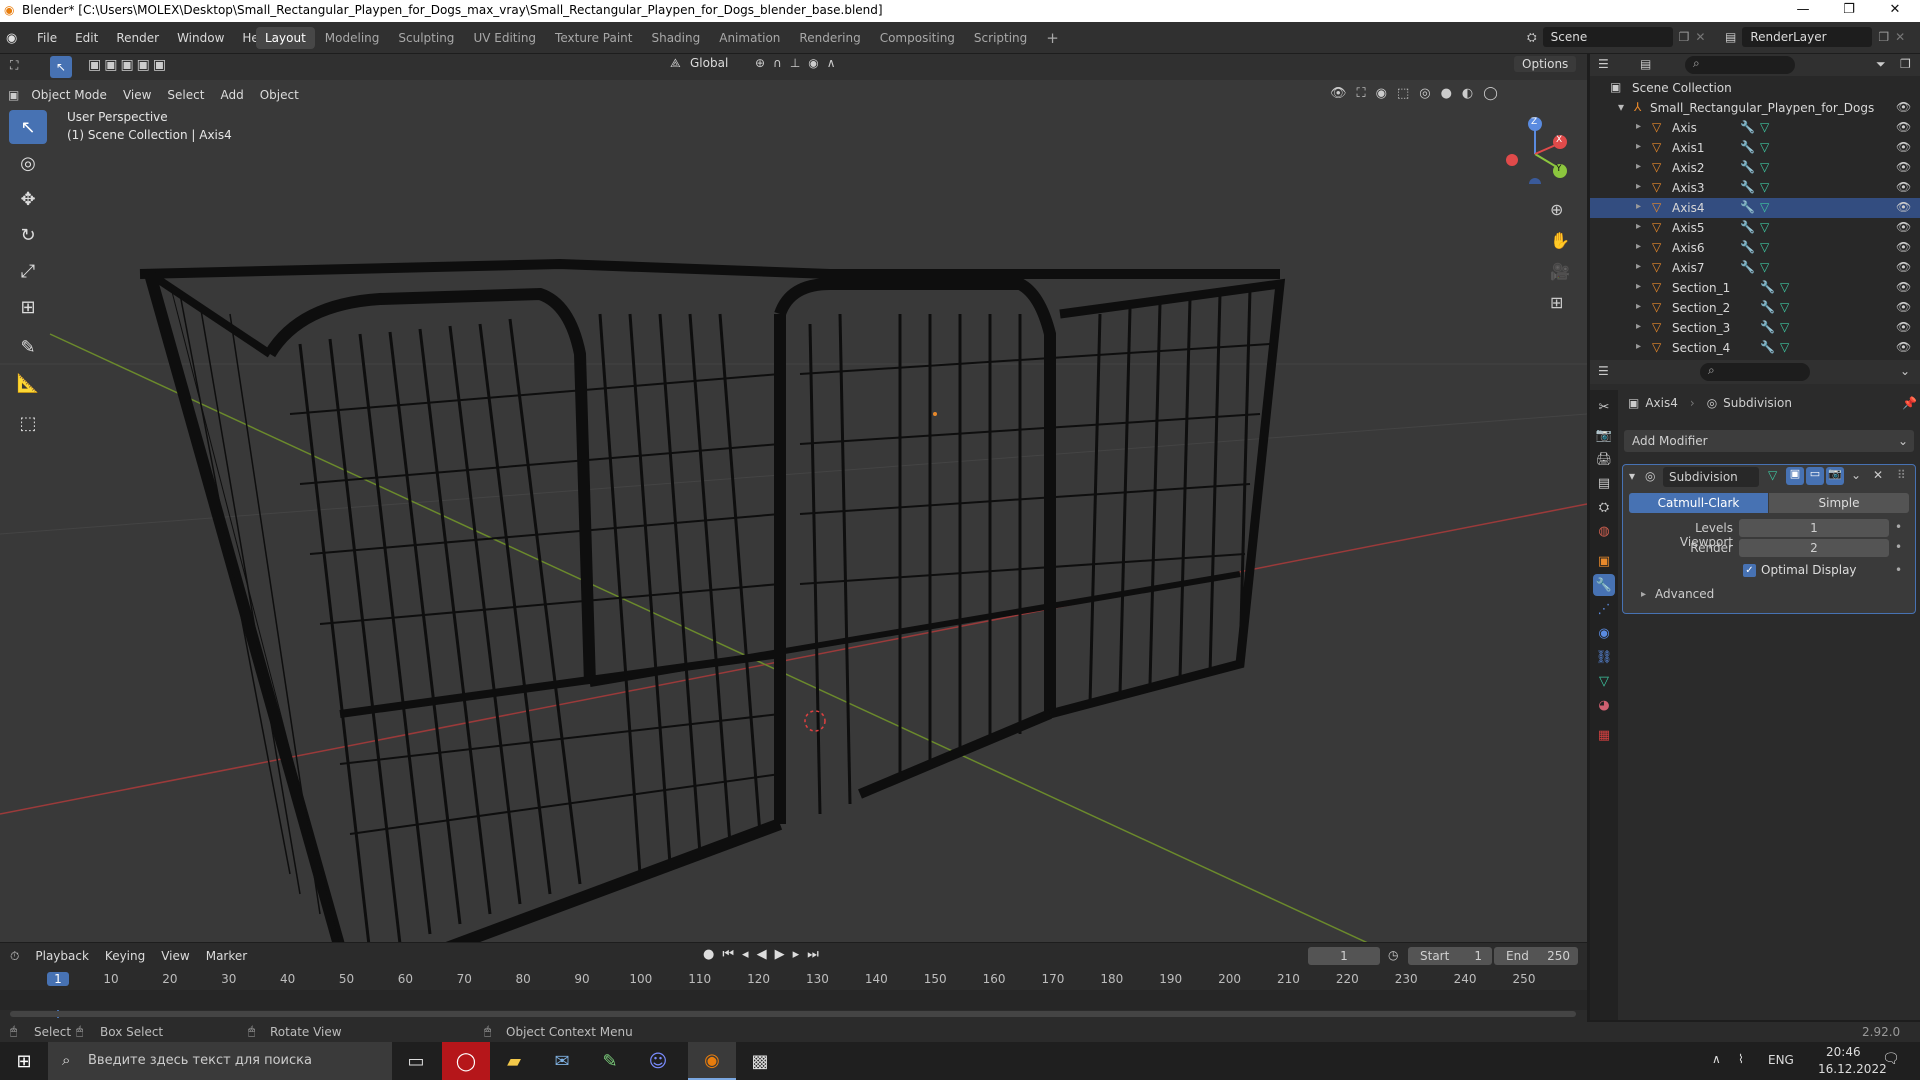  I want to click on outliner-item: ▸ ▽ Axis2 🔧 ▽ 👁, so click(1755, 168).